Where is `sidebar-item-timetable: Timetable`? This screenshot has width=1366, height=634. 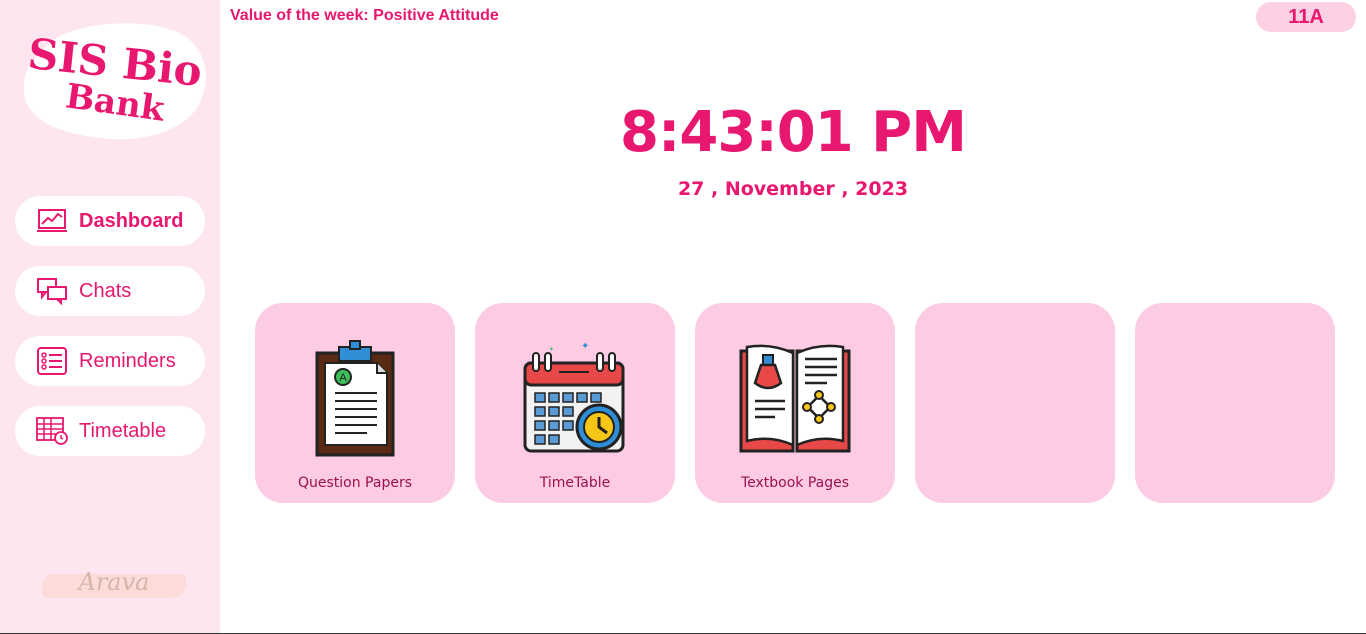 sidebar-item-timetable: Timetable is located at coordinates (110, 431).